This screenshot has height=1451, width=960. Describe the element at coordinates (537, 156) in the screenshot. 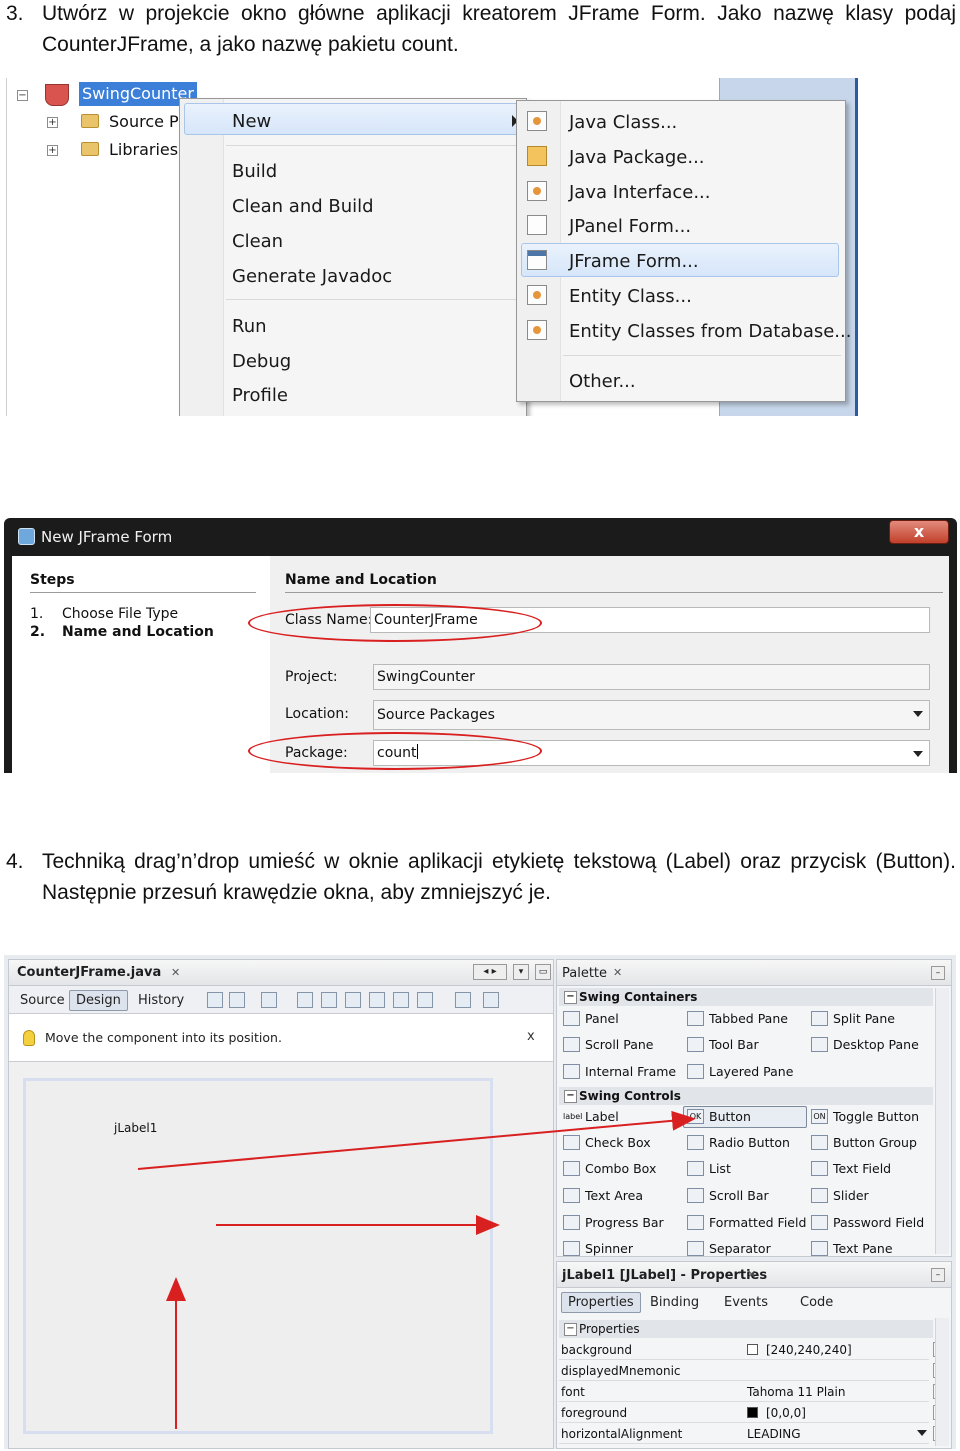

I see `java-package-icon` at that location.